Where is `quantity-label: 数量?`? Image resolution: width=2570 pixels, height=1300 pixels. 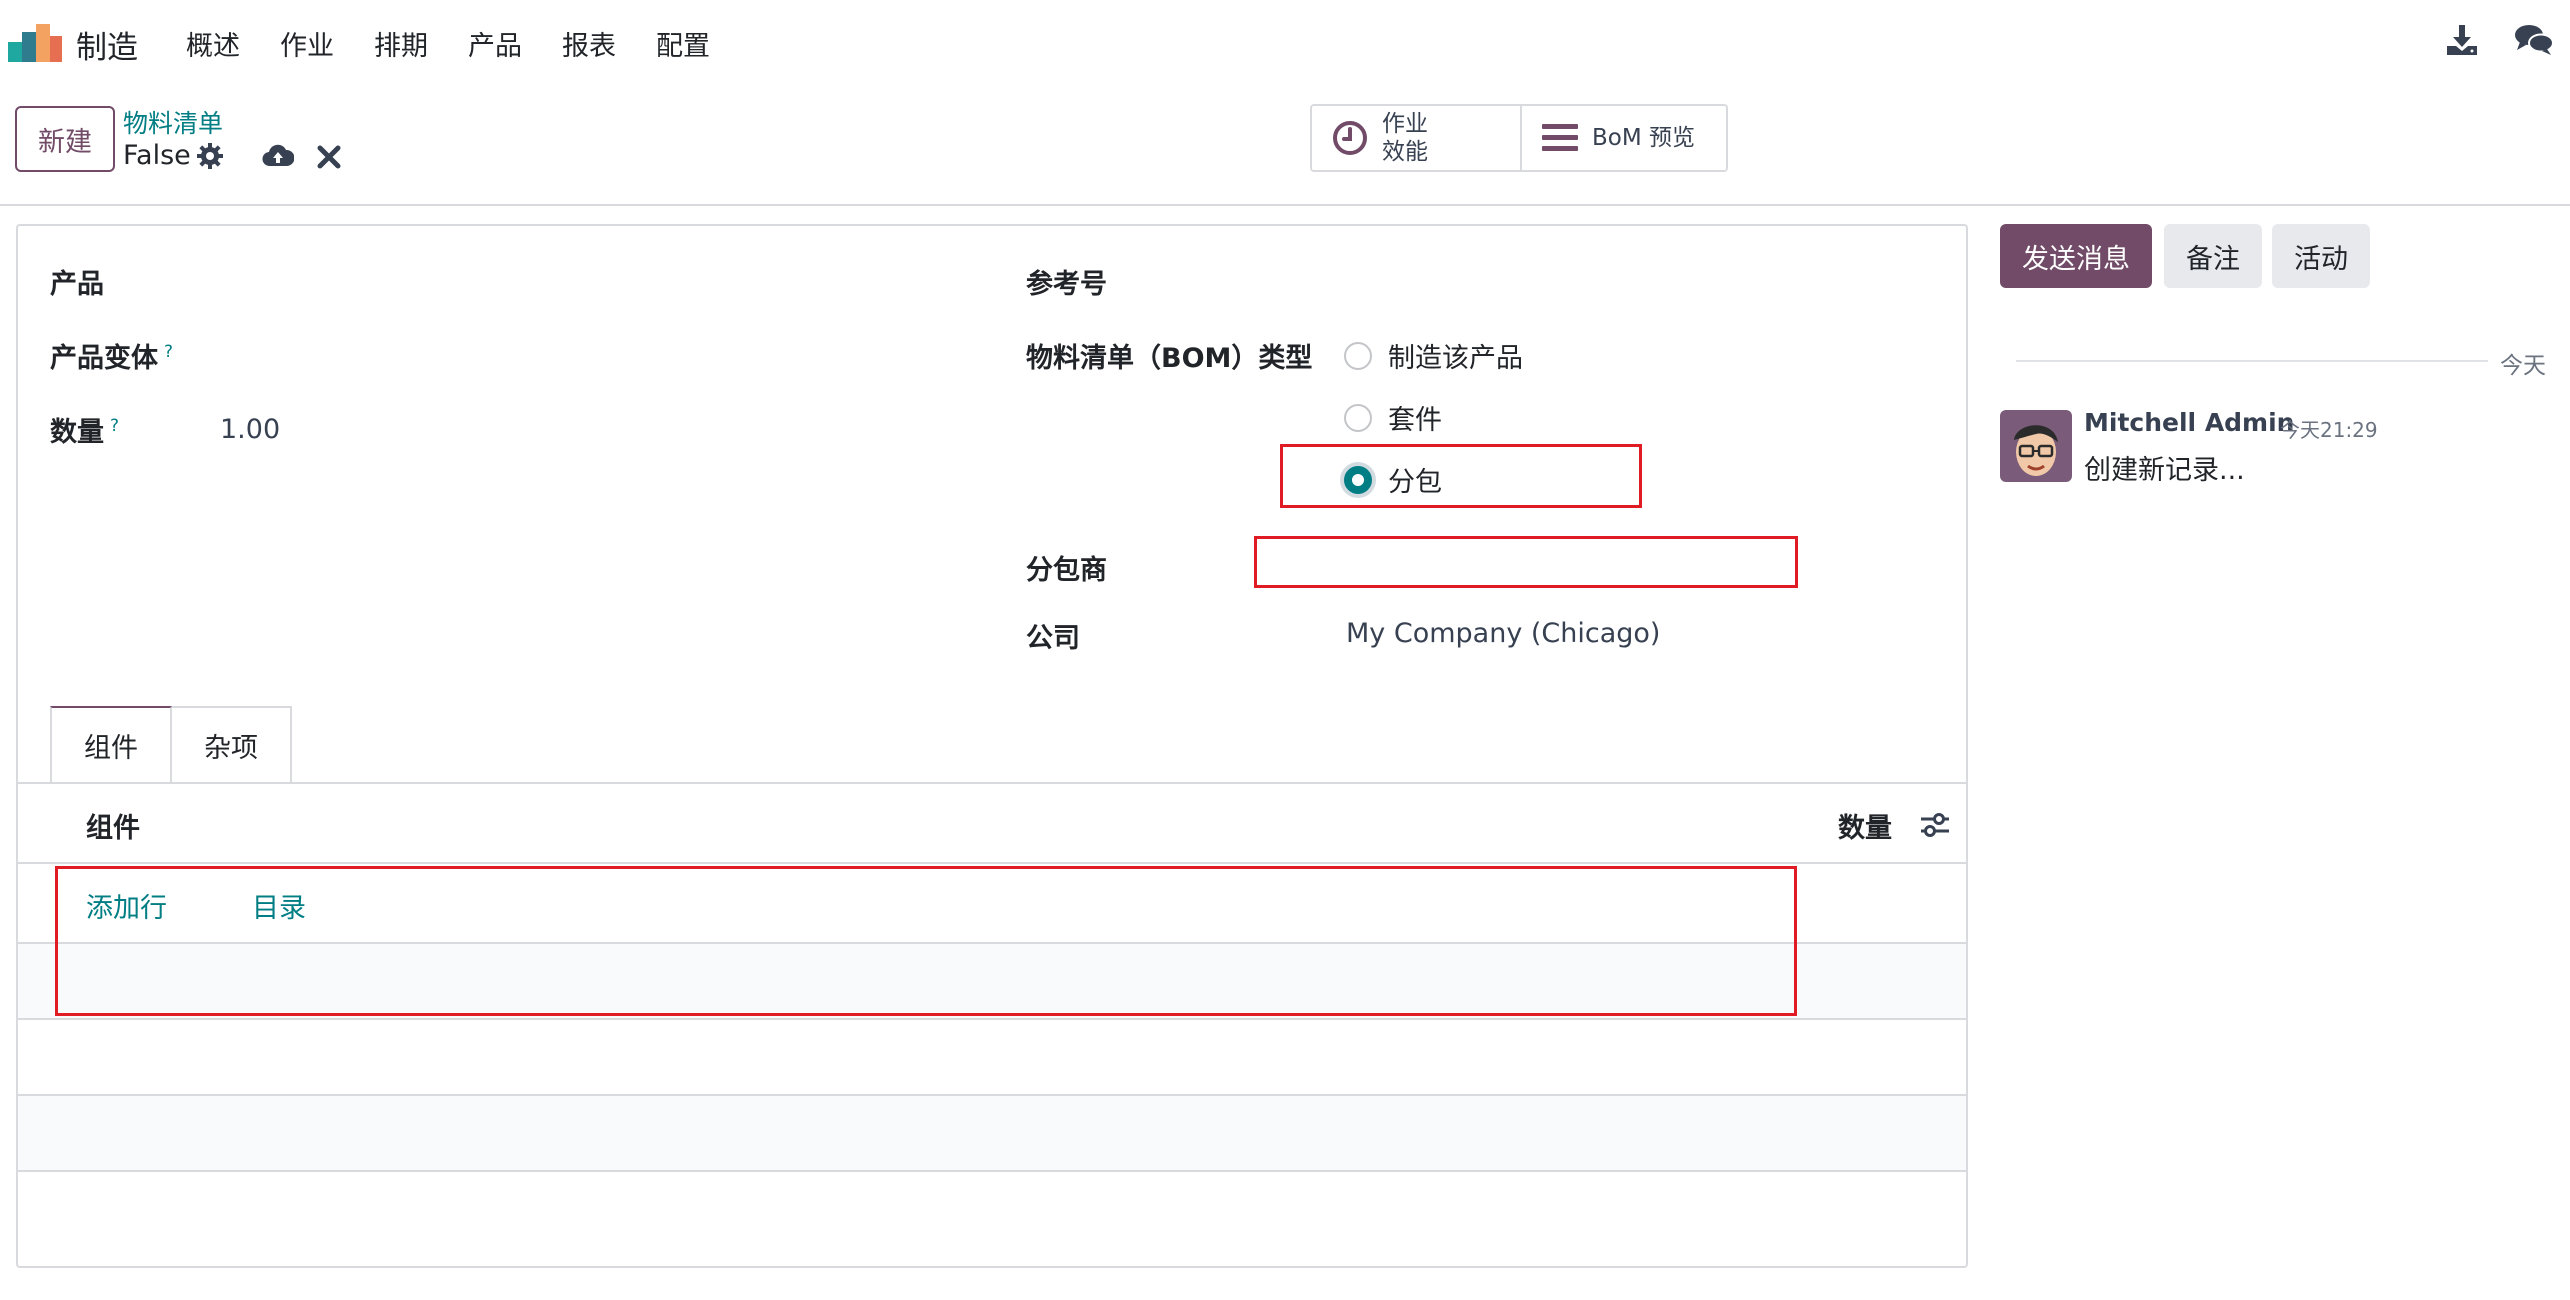 quantity-label: 数量? is located at coordinates (84, 429).